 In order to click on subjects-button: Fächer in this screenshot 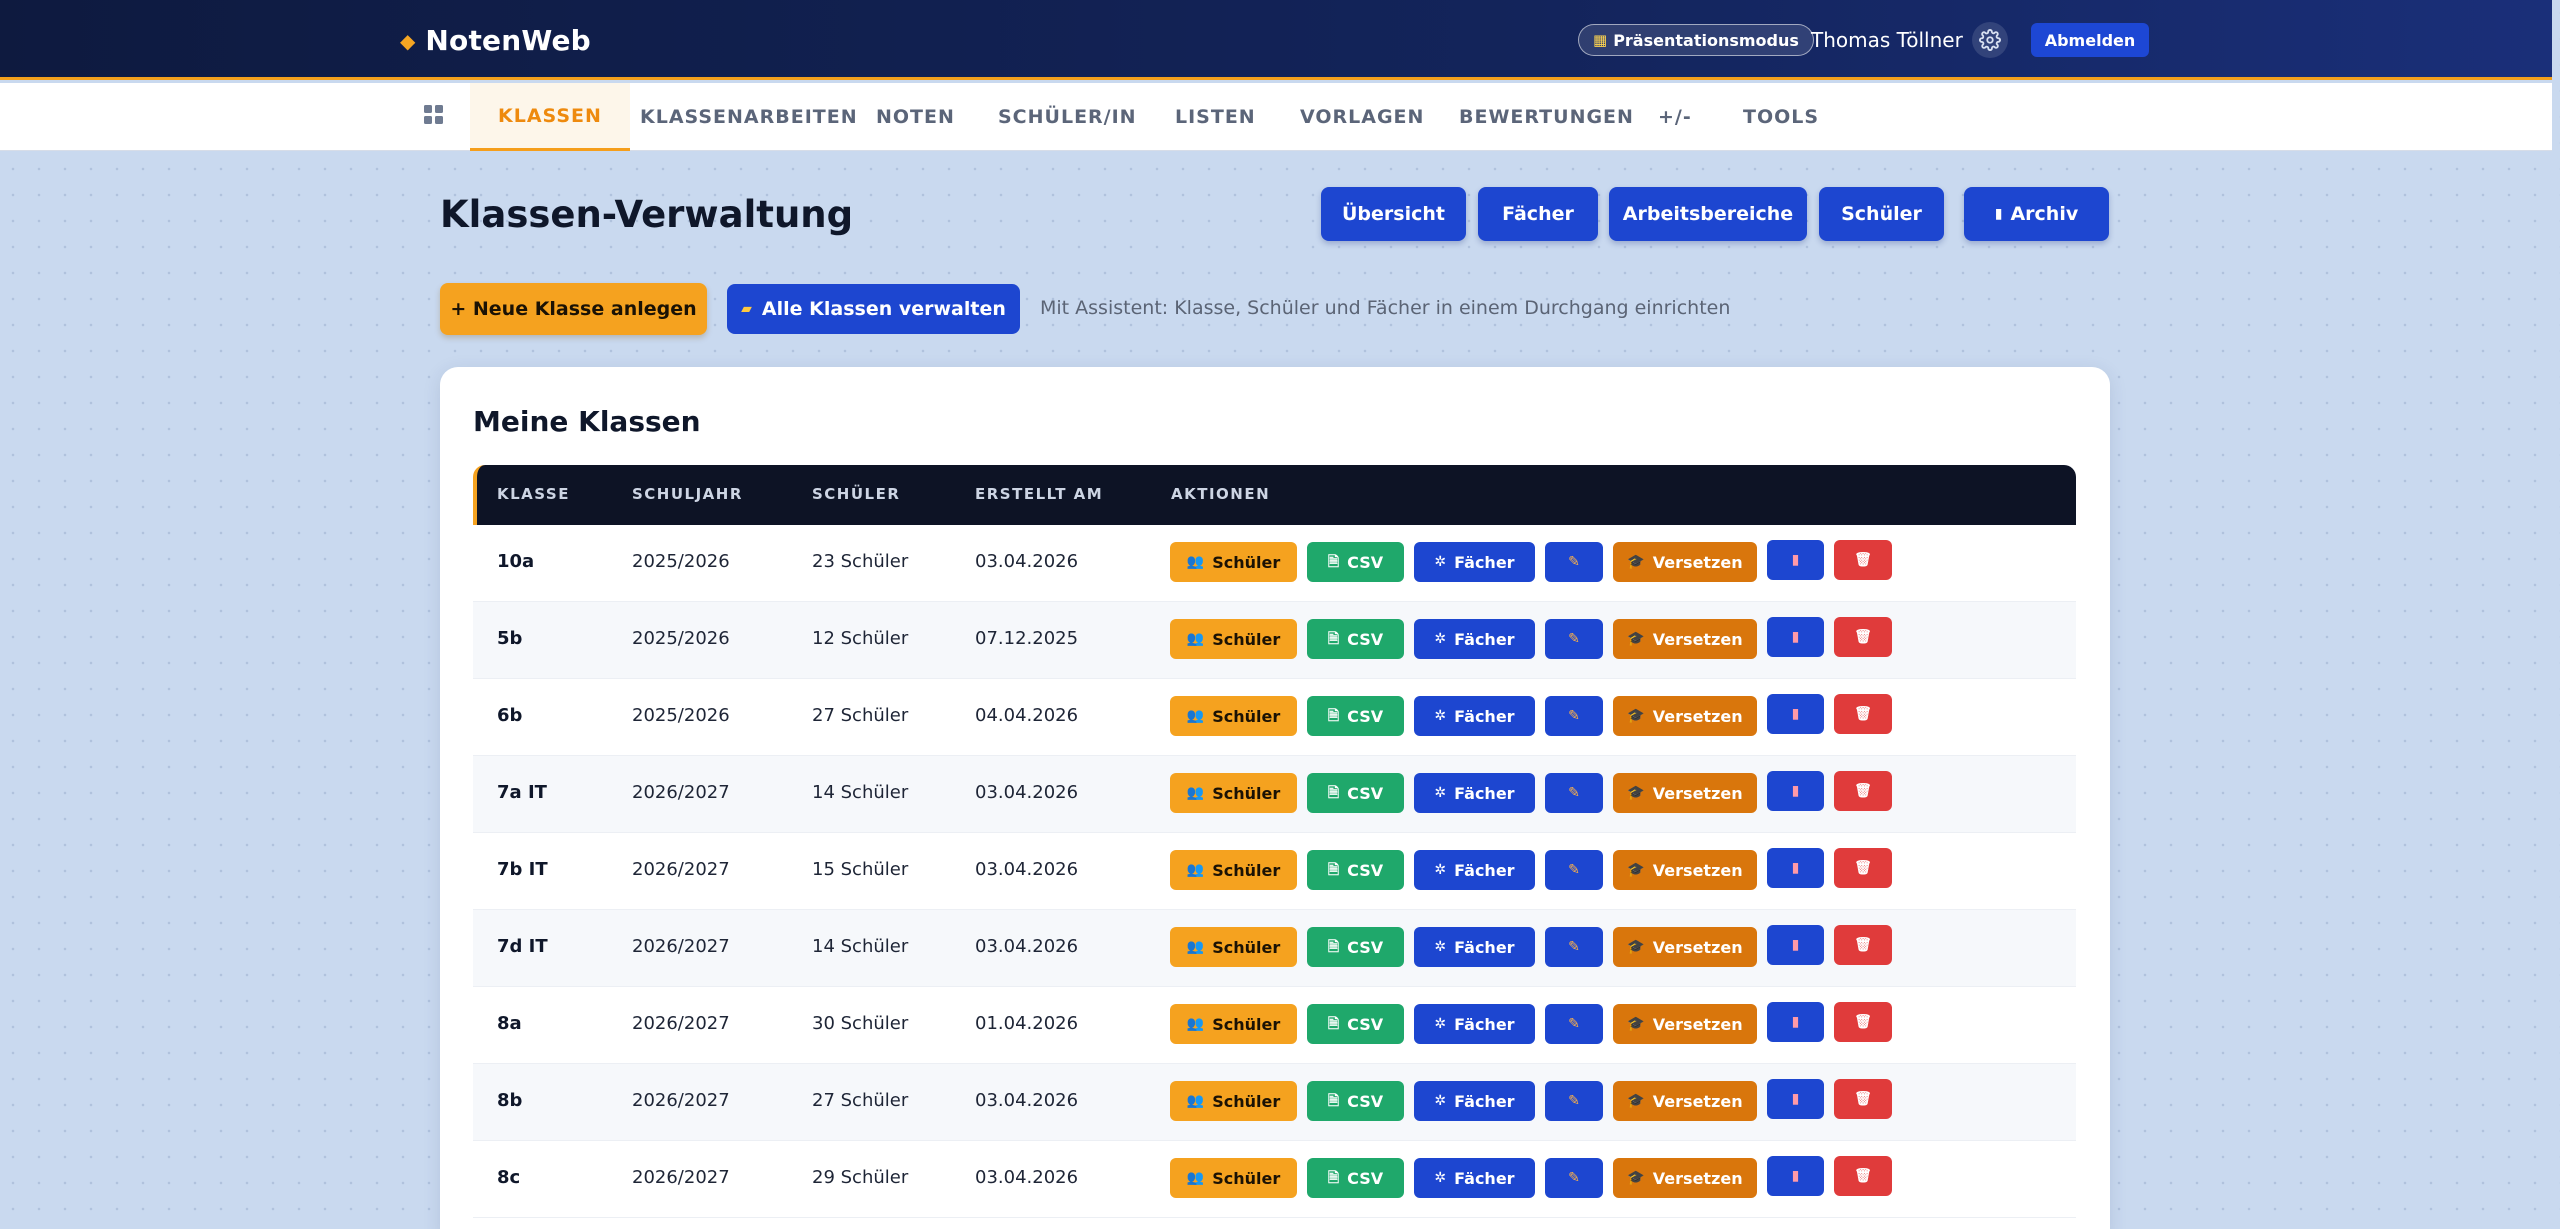, I will do `click(1538, 214)`.